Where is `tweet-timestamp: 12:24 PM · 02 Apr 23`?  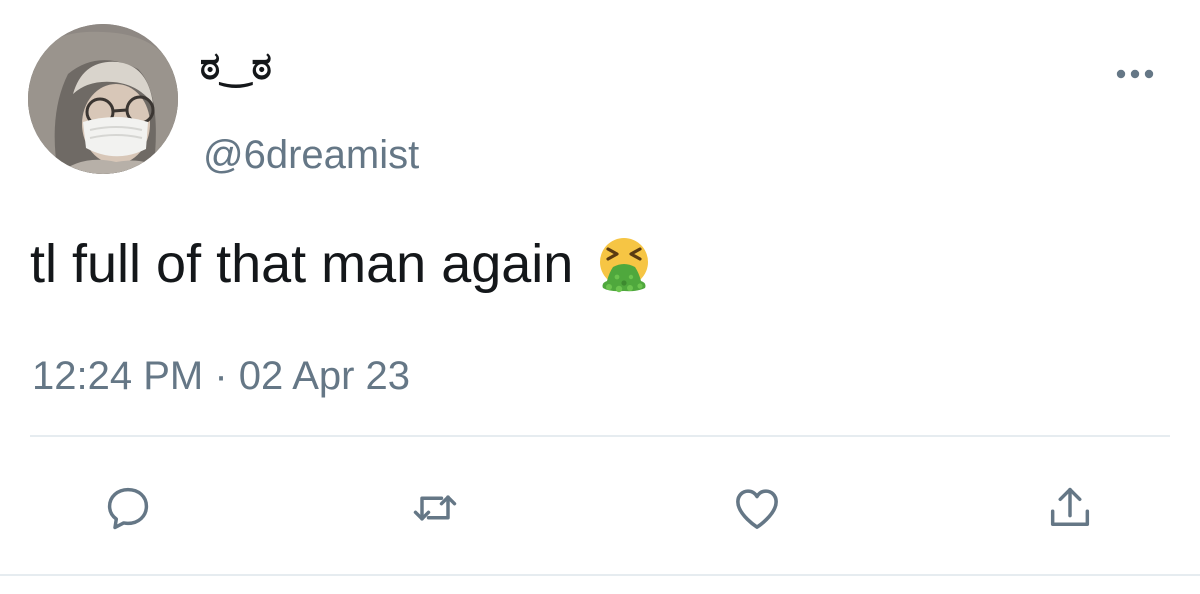
tweet-timestamp: 12:24 PM · 02 Apr 23 is located at coordinates (221, 376).